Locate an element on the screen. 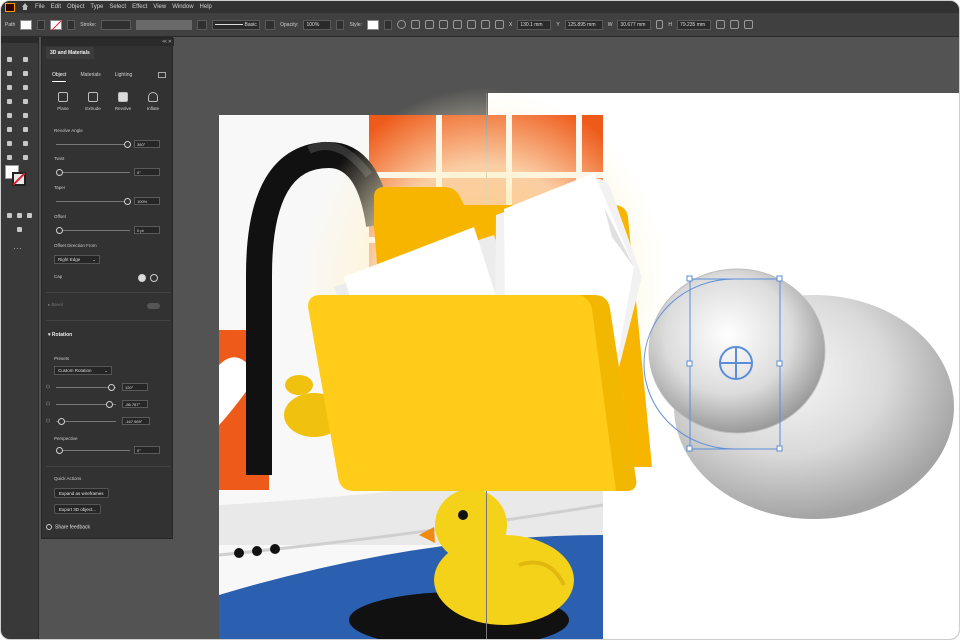  plane-button: Plane is located at coordinates (63, 99).